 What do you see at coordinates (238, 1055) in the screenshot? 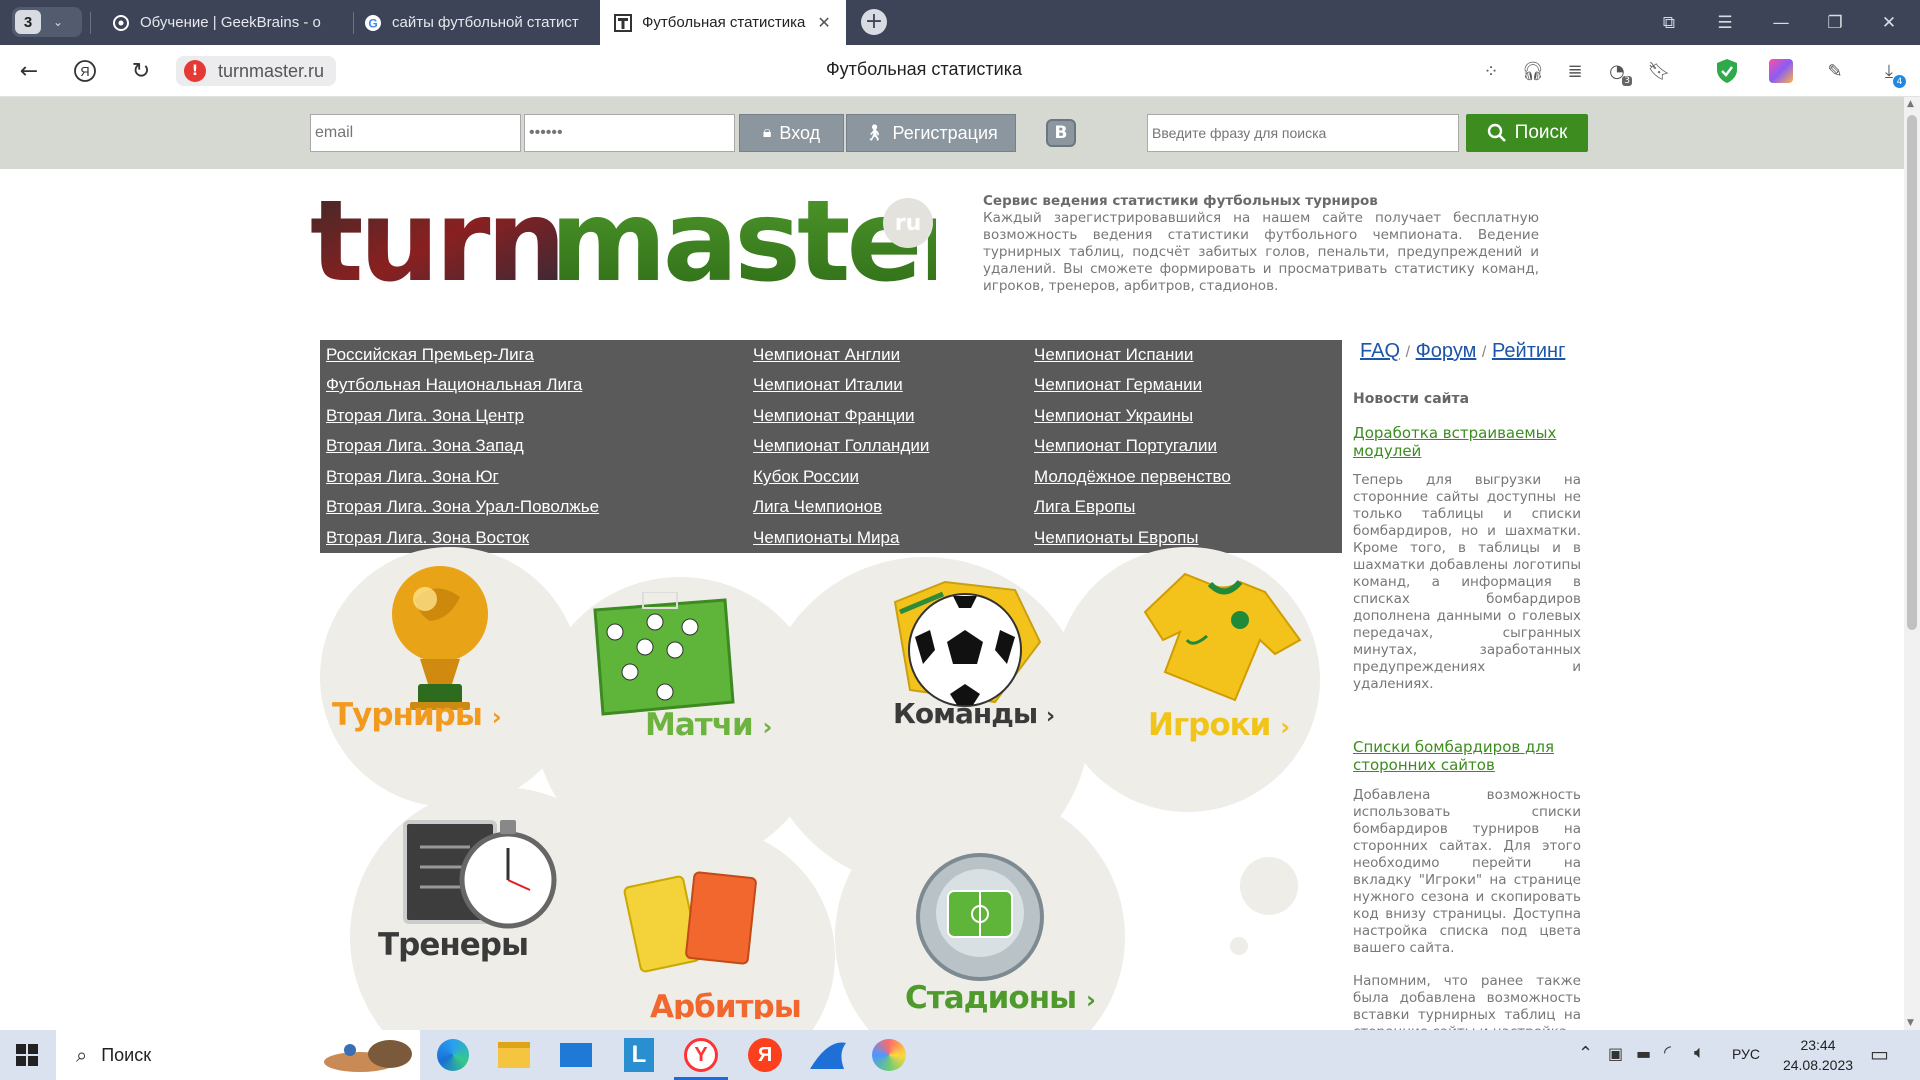
I see `taskbar-search-box: ⌕ Поиск` at bounding box center [238, 1055].